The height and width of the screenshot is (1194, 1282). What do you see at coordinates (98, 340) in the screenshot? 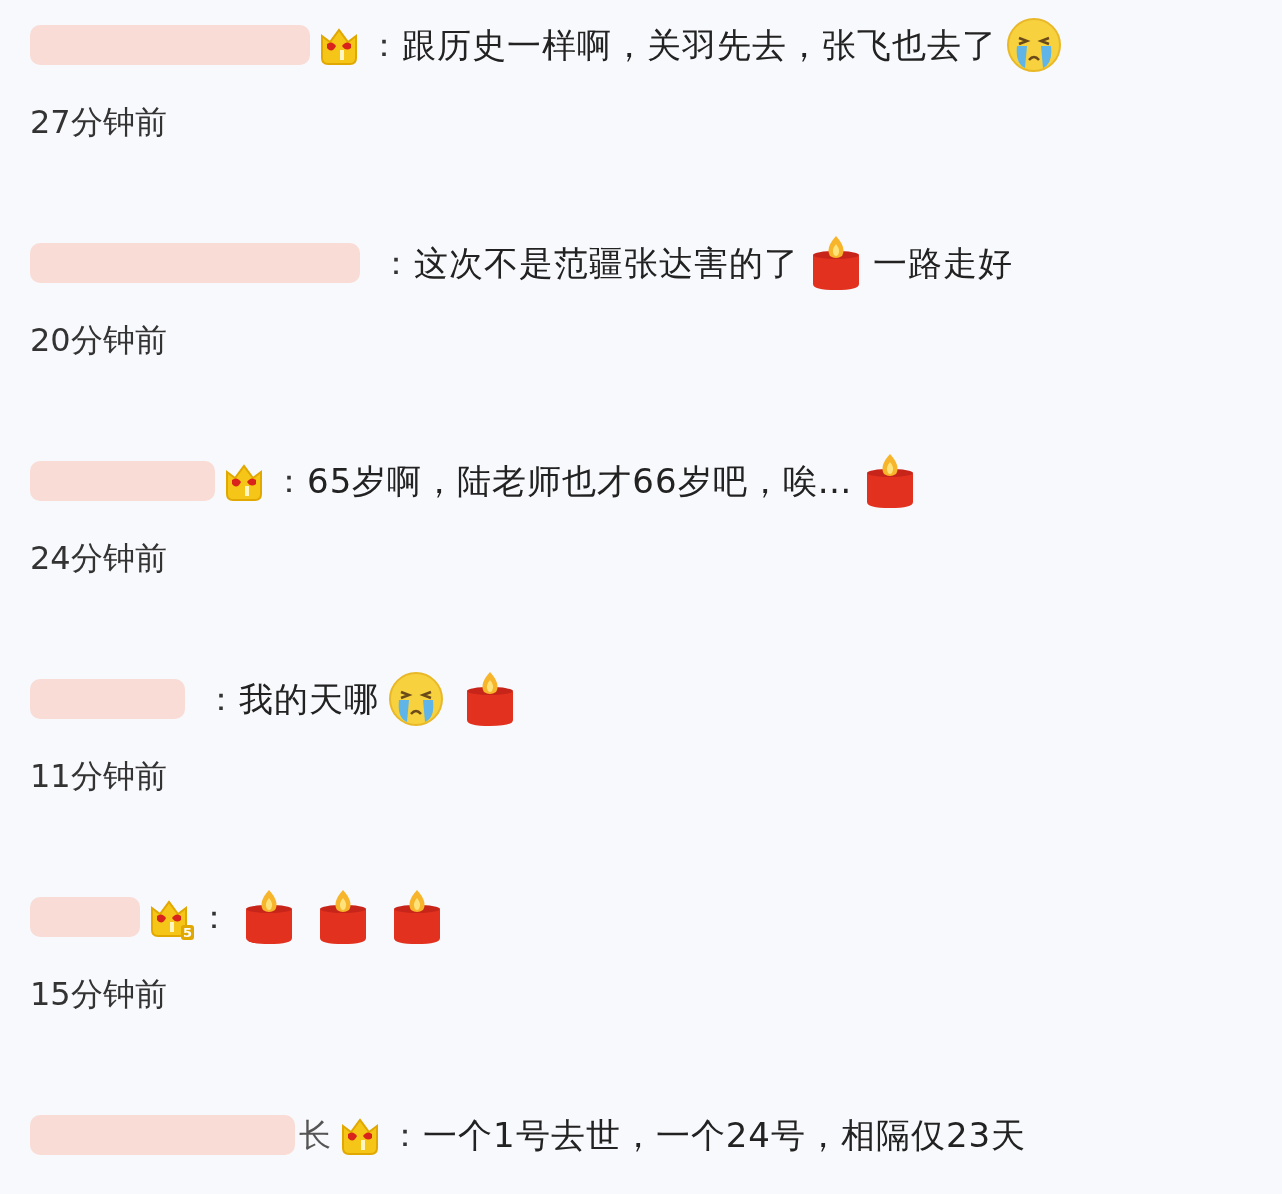
I see `timestamp: 20分钟前` at bounding box center [98, 340].